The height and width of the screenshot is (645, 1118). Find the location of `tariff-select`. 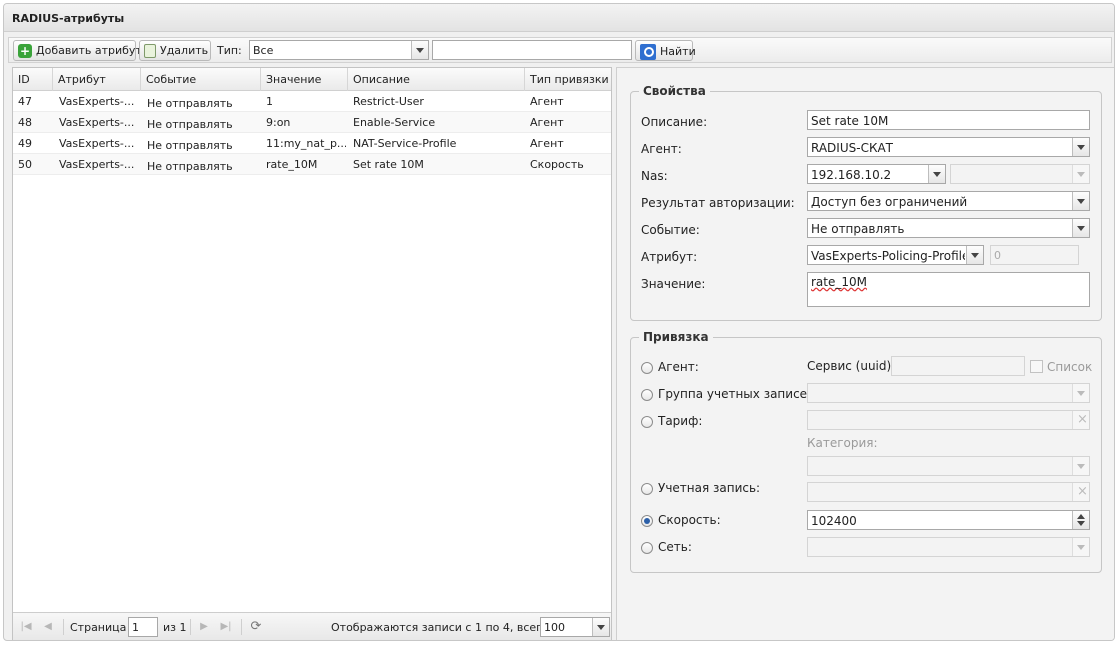

tariff-select is located at coordinates (948, 420).